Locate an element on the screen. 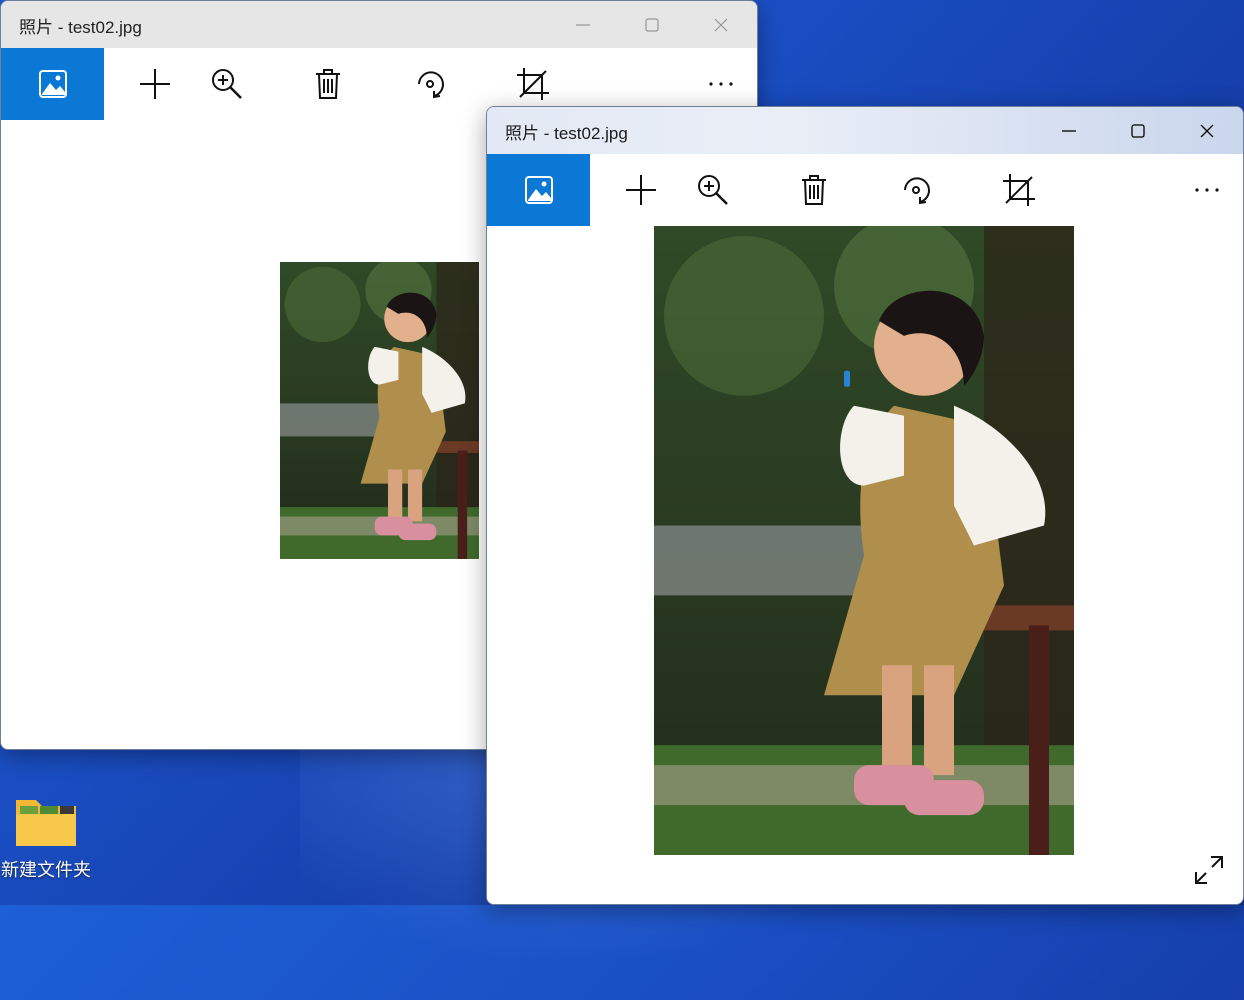  desktop-folder: 新建文件夹 is located at coordinates (46, 837).